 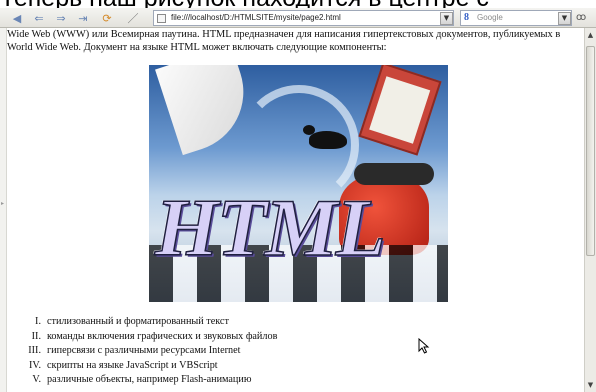 What do you see at coordinates (490, 18) in the screenshot?
I see `search-input: Google` at bounding box center [490, 18].